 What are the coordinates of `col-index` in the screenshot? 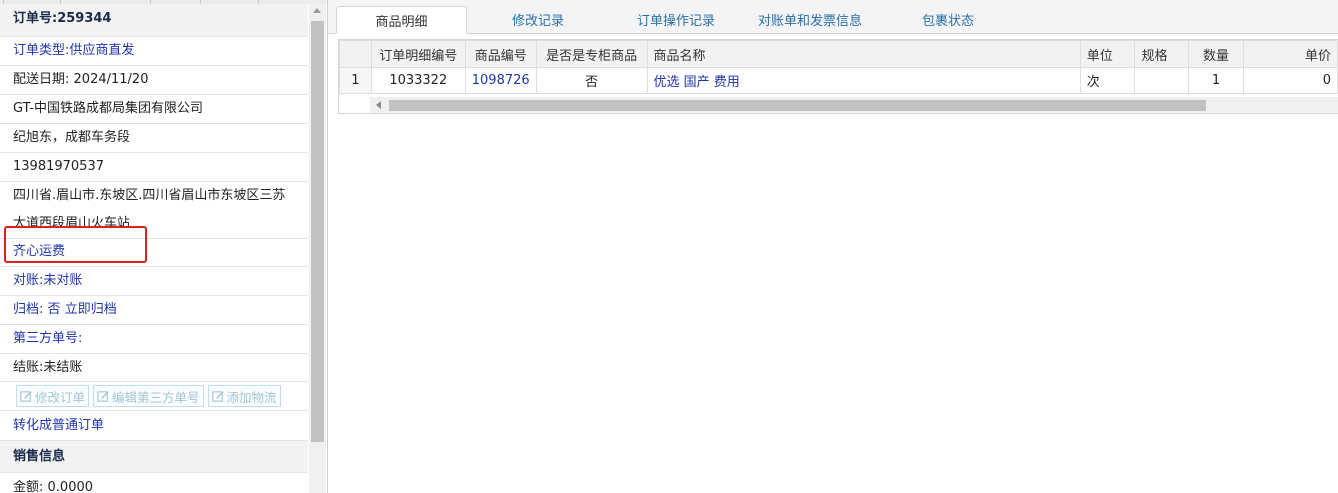 It's located at (355, 54).